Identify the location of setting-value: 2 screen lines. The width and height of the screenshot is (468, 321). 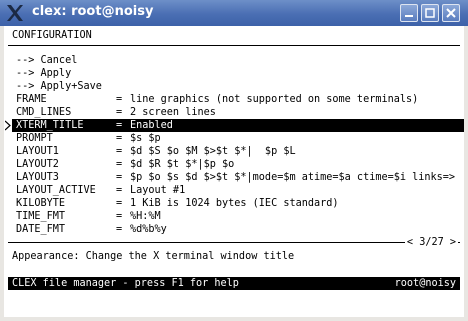
(173, 112).